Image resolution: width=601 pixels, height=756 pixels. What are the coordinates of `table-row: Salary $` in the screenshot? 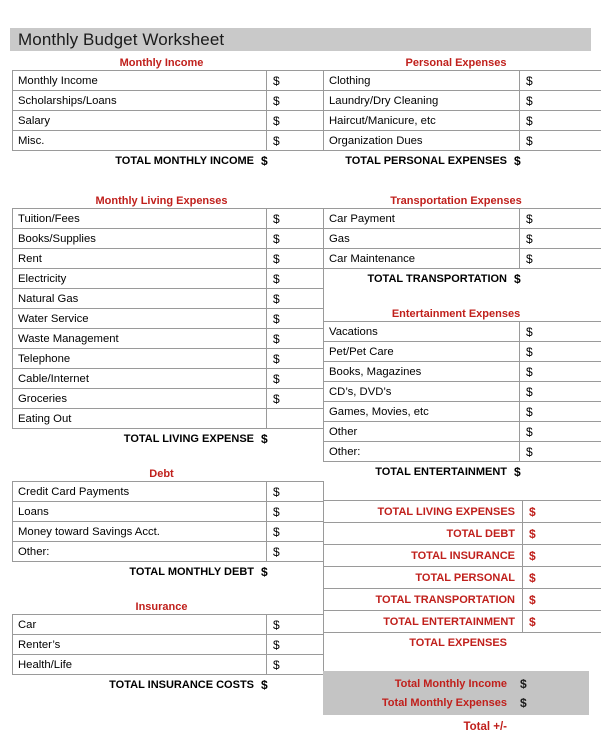 It's located at (168, 120).